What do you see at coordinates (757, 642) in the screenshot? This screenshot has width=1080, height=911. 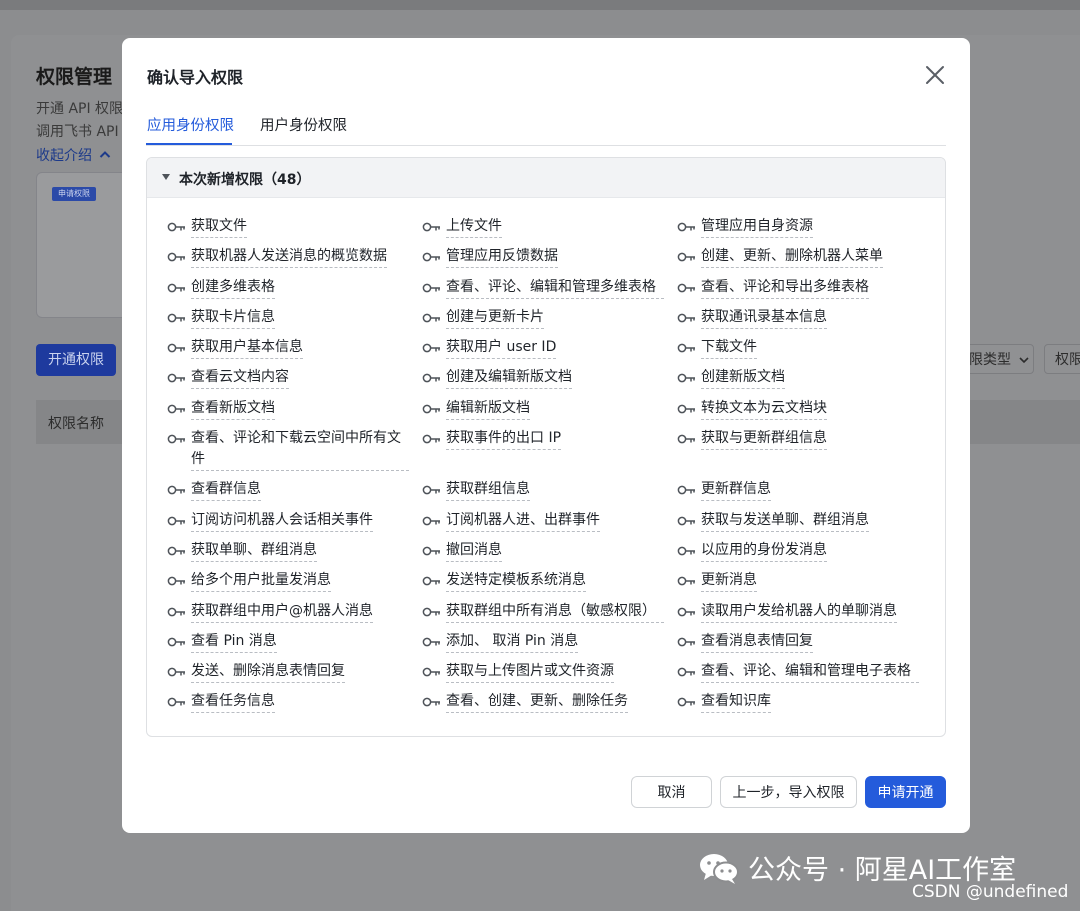 I see `permission-label: 查看消息表情回复` at bounding box center [757, 642].